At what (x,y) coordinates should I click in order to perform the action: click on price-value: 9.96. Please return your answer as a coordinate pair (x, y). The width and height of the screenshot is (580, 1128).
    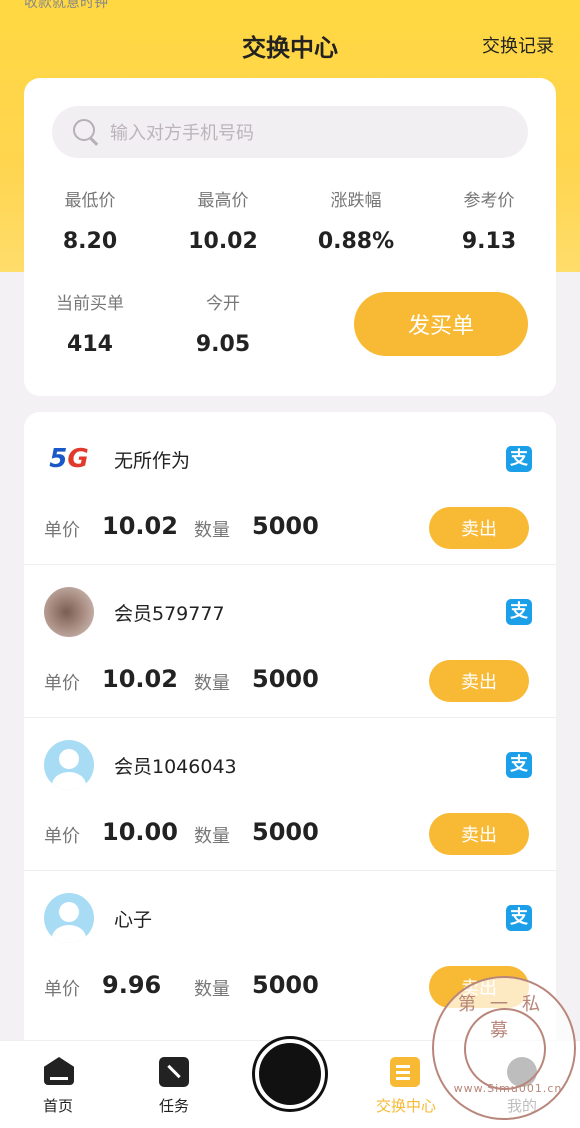
    Looking at the image, I should click on (132, 985).